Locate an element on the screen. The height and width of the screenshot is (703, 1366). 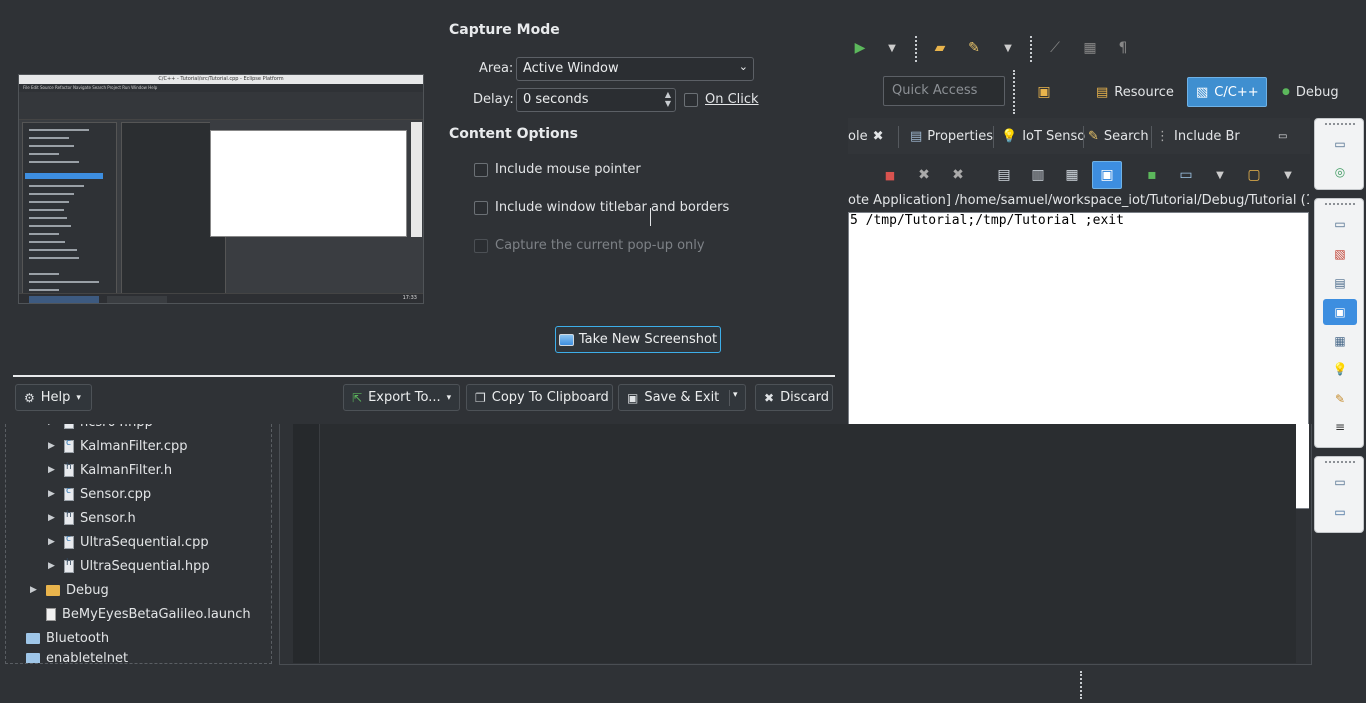
show-console-icon: ▣ is located at coordinates (1107, 175).